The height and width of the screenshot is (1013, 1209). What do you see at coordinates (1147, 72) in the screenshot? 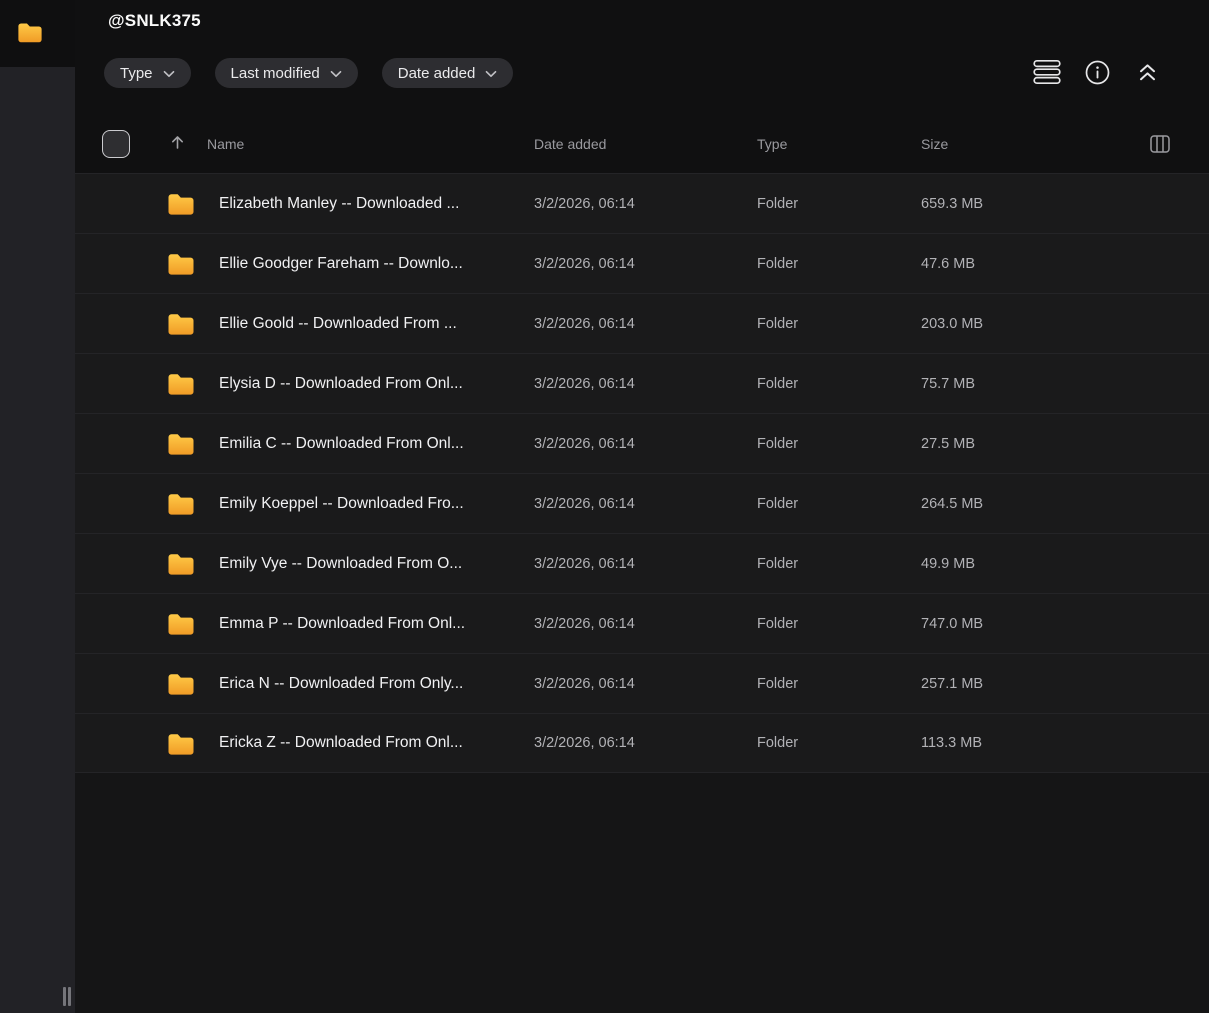
I see `collapse-up-icon` at bounding box center [1147, 72].